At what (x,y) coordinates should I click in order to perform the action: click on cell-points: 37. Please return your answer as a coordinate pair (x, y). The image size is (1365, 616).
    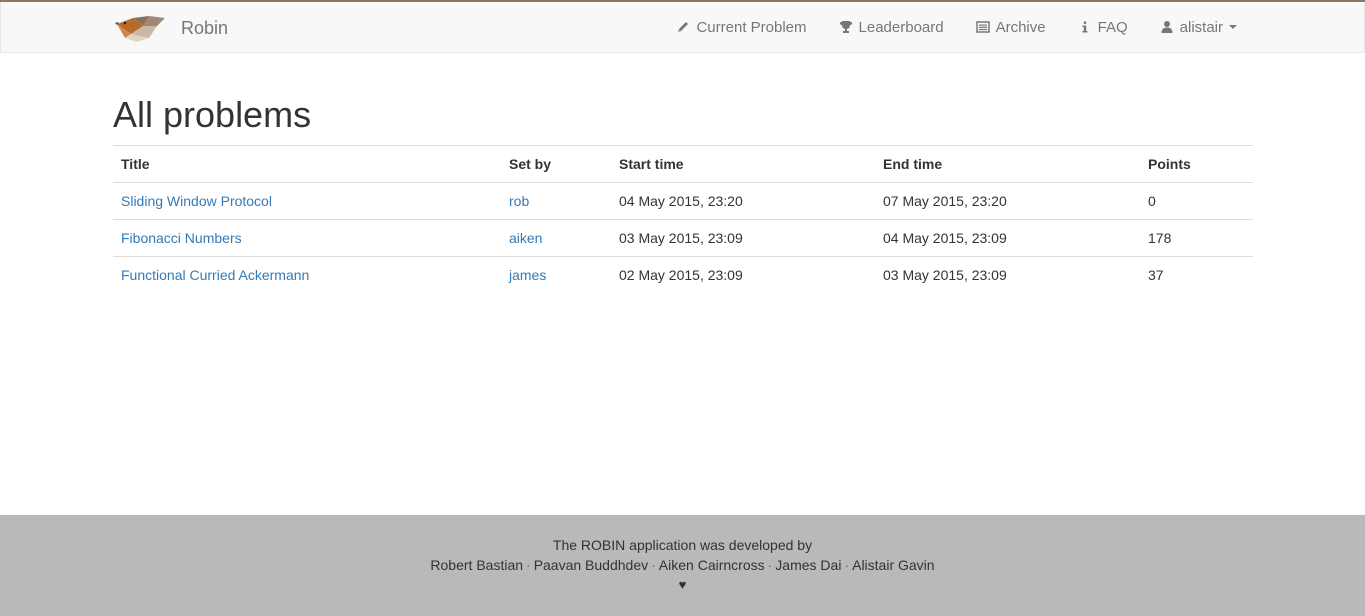
    Looking at the image, I should click on (1196, 274).